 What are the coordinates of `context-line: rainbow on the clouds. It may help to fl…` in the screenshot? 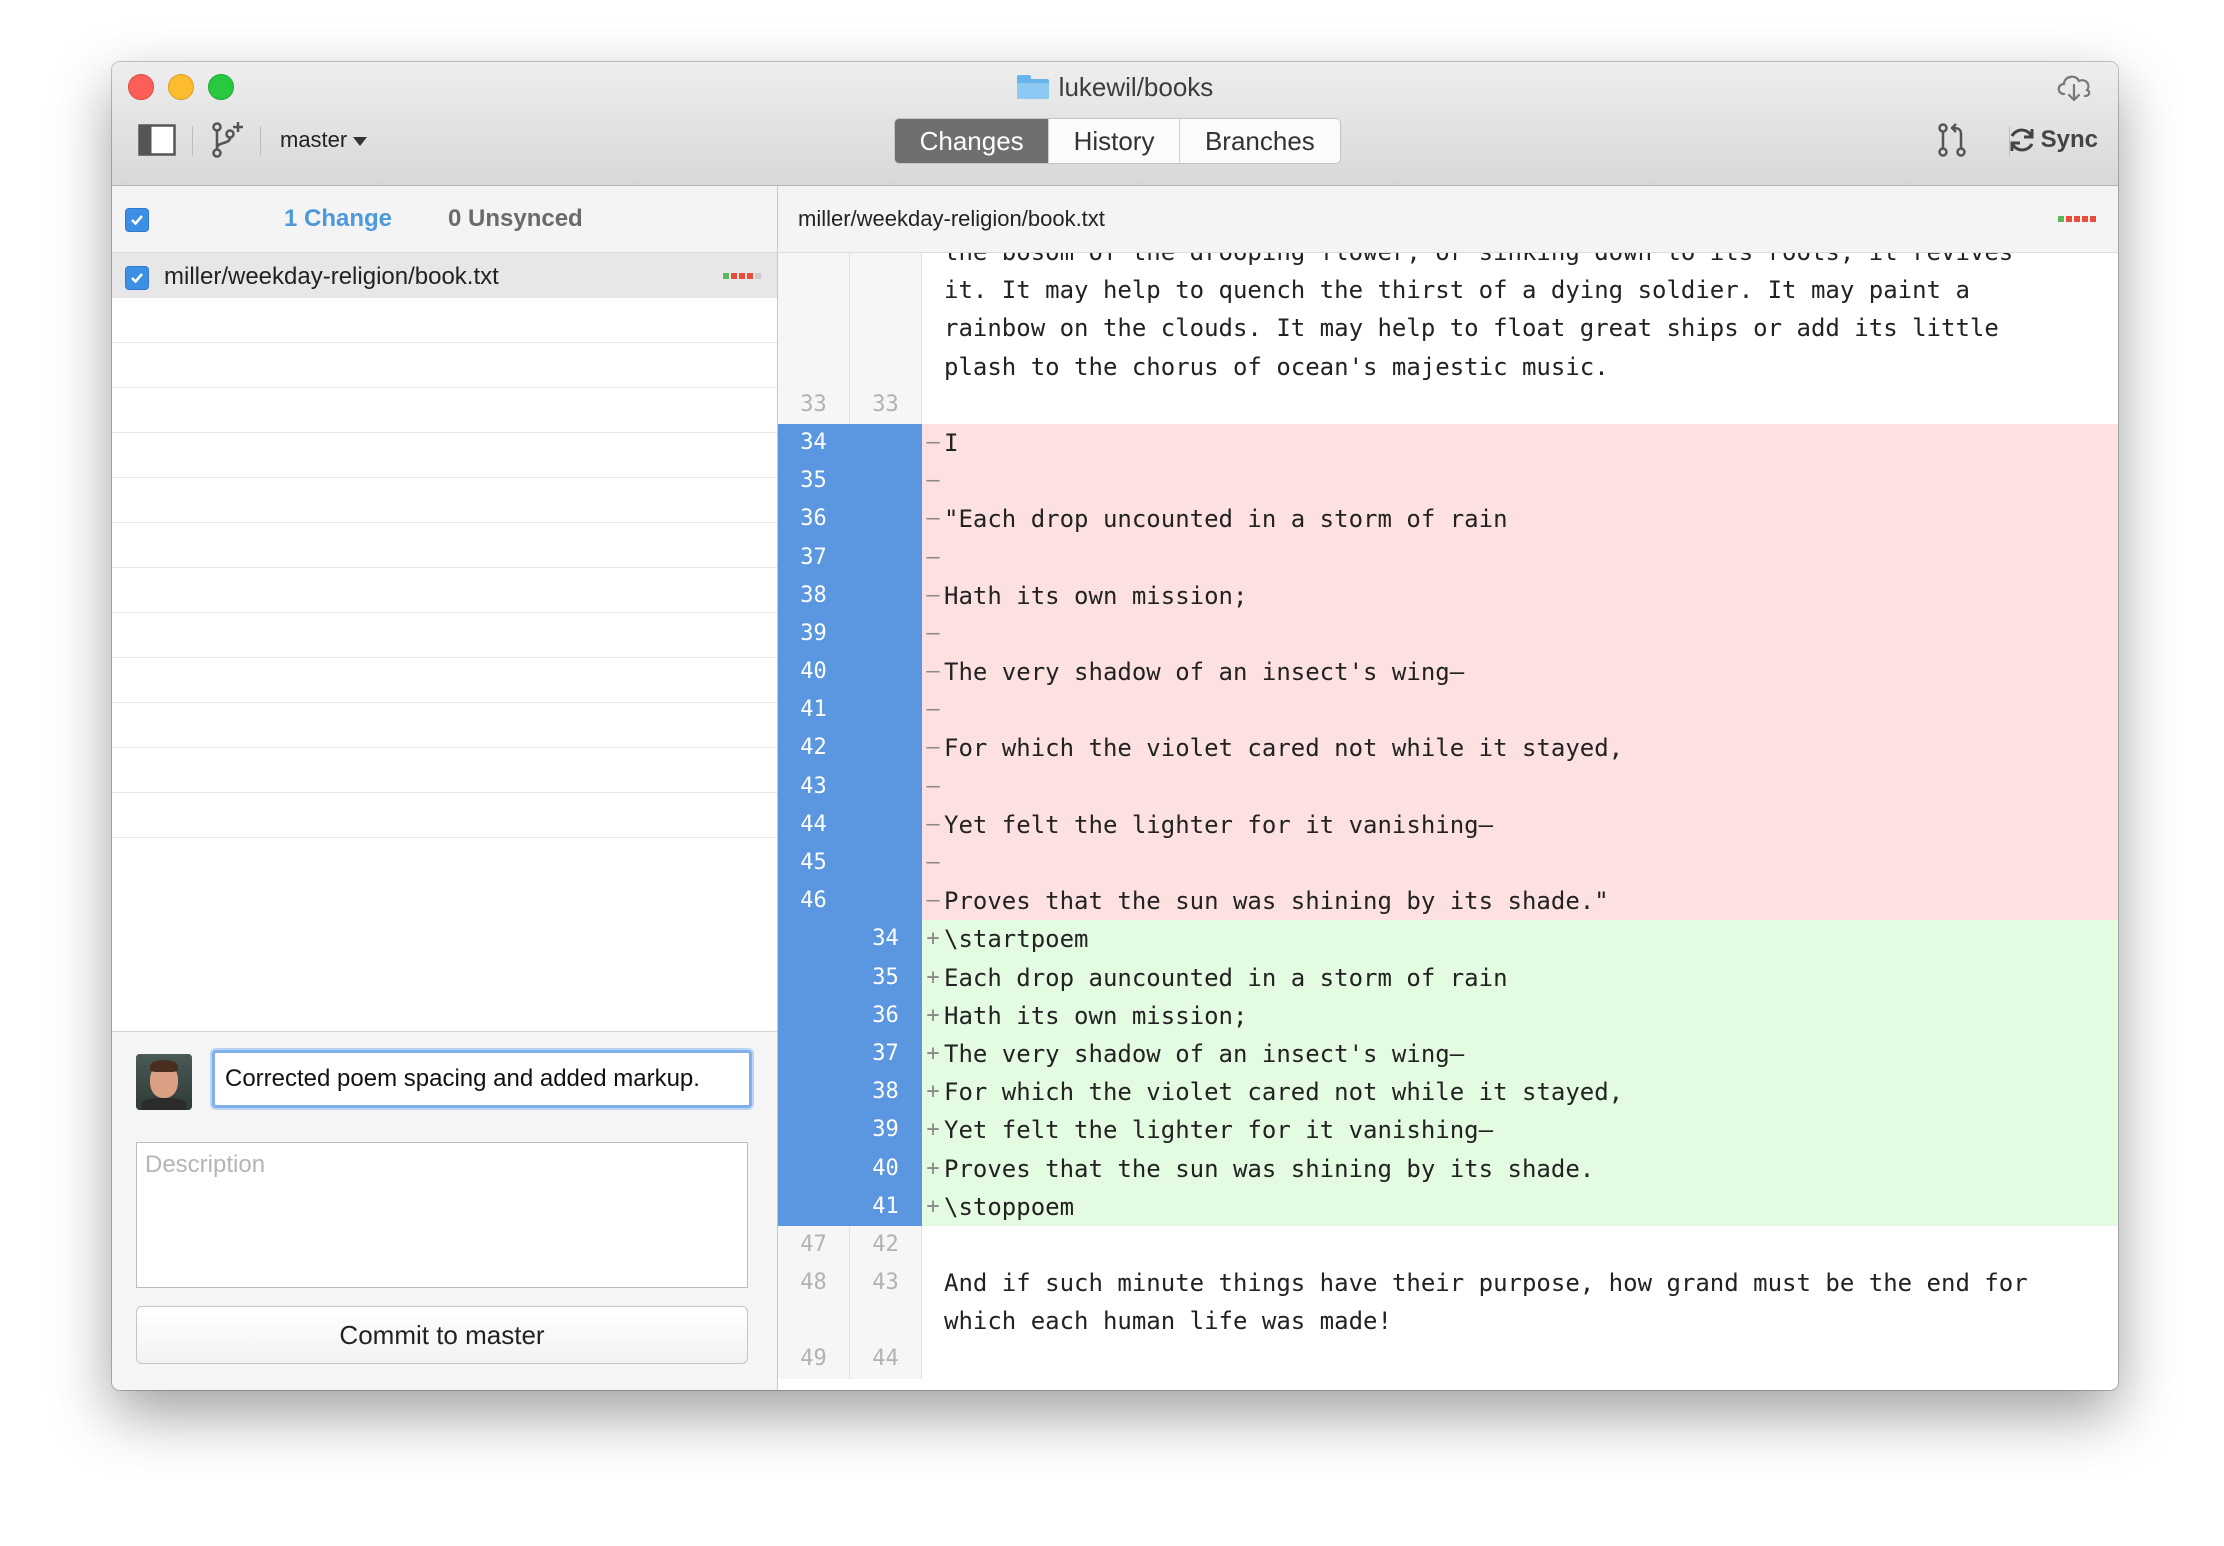 It's located at (1448, 328).